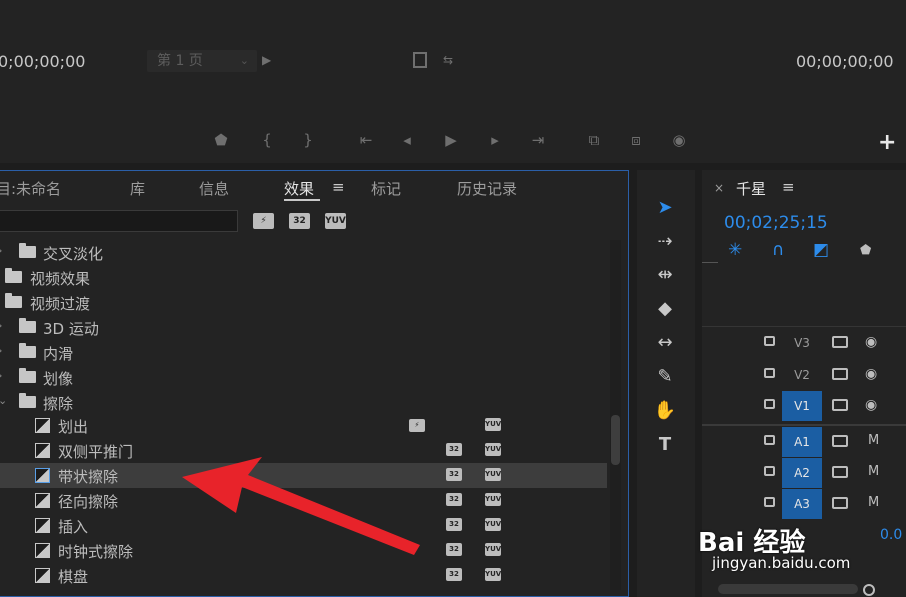 Image resolution: width=906 pixels, height=597 pixels. What do you see at coordinates (214, 188) in the screenshot?
I see `tab-info: 信息` at bounding box center [214, 188].